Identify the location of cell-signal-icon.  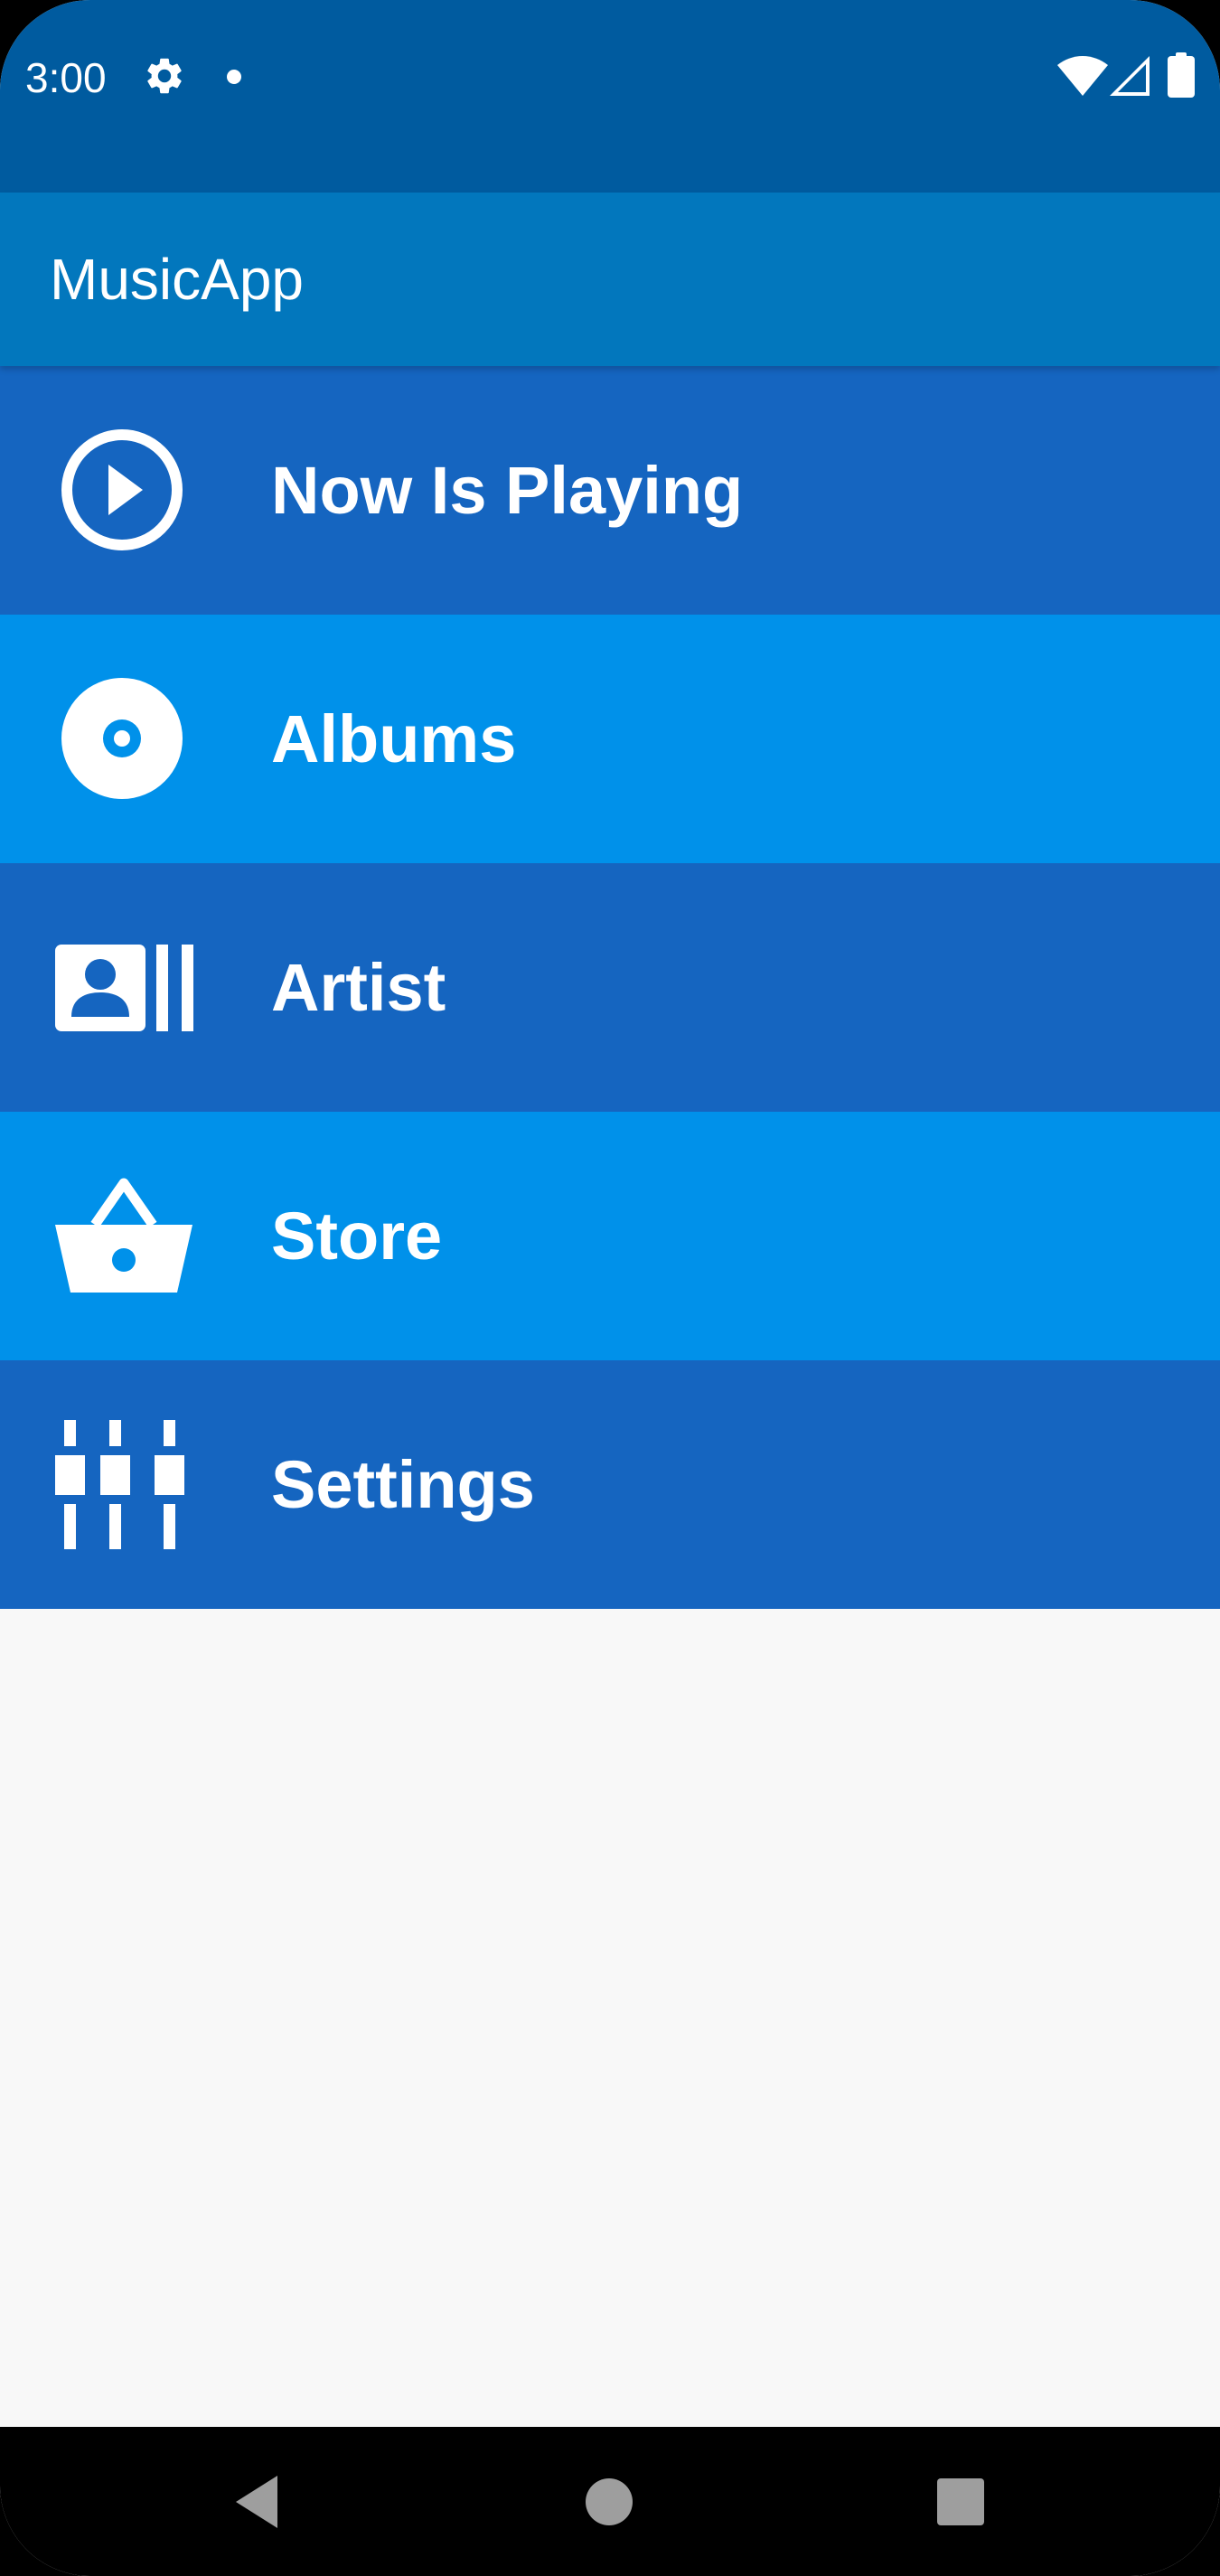
(1130, 76).